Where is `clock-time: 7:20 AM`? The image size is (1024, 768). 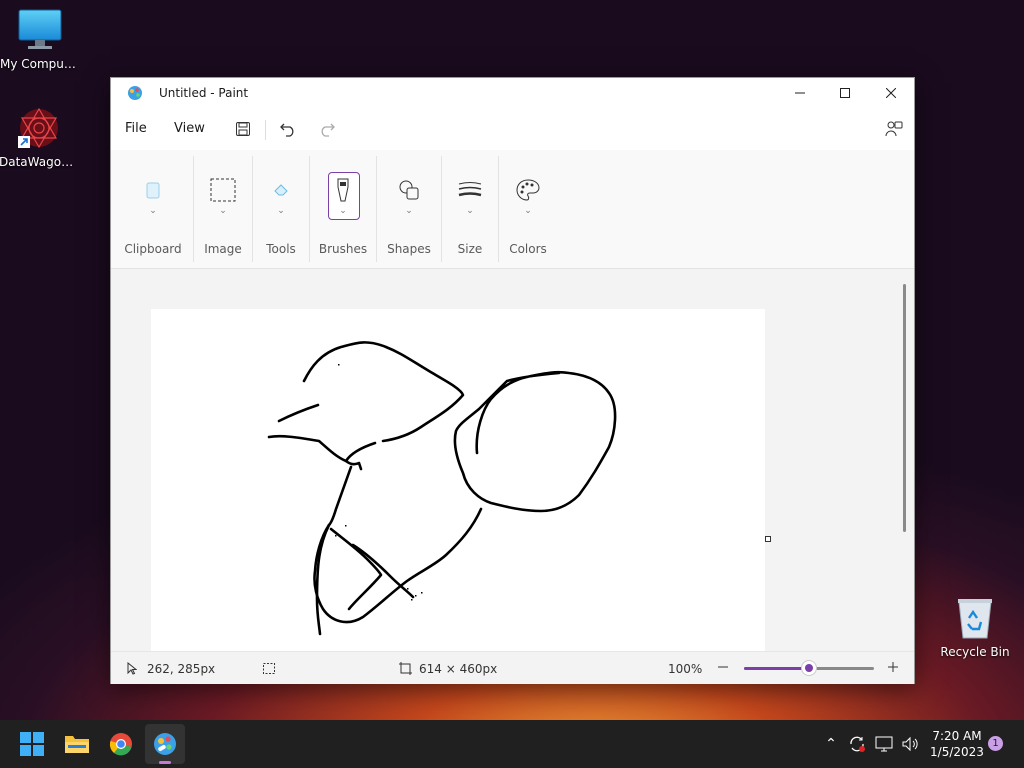
clock-time: 7:20 AM is located at coordinates (957, 736).